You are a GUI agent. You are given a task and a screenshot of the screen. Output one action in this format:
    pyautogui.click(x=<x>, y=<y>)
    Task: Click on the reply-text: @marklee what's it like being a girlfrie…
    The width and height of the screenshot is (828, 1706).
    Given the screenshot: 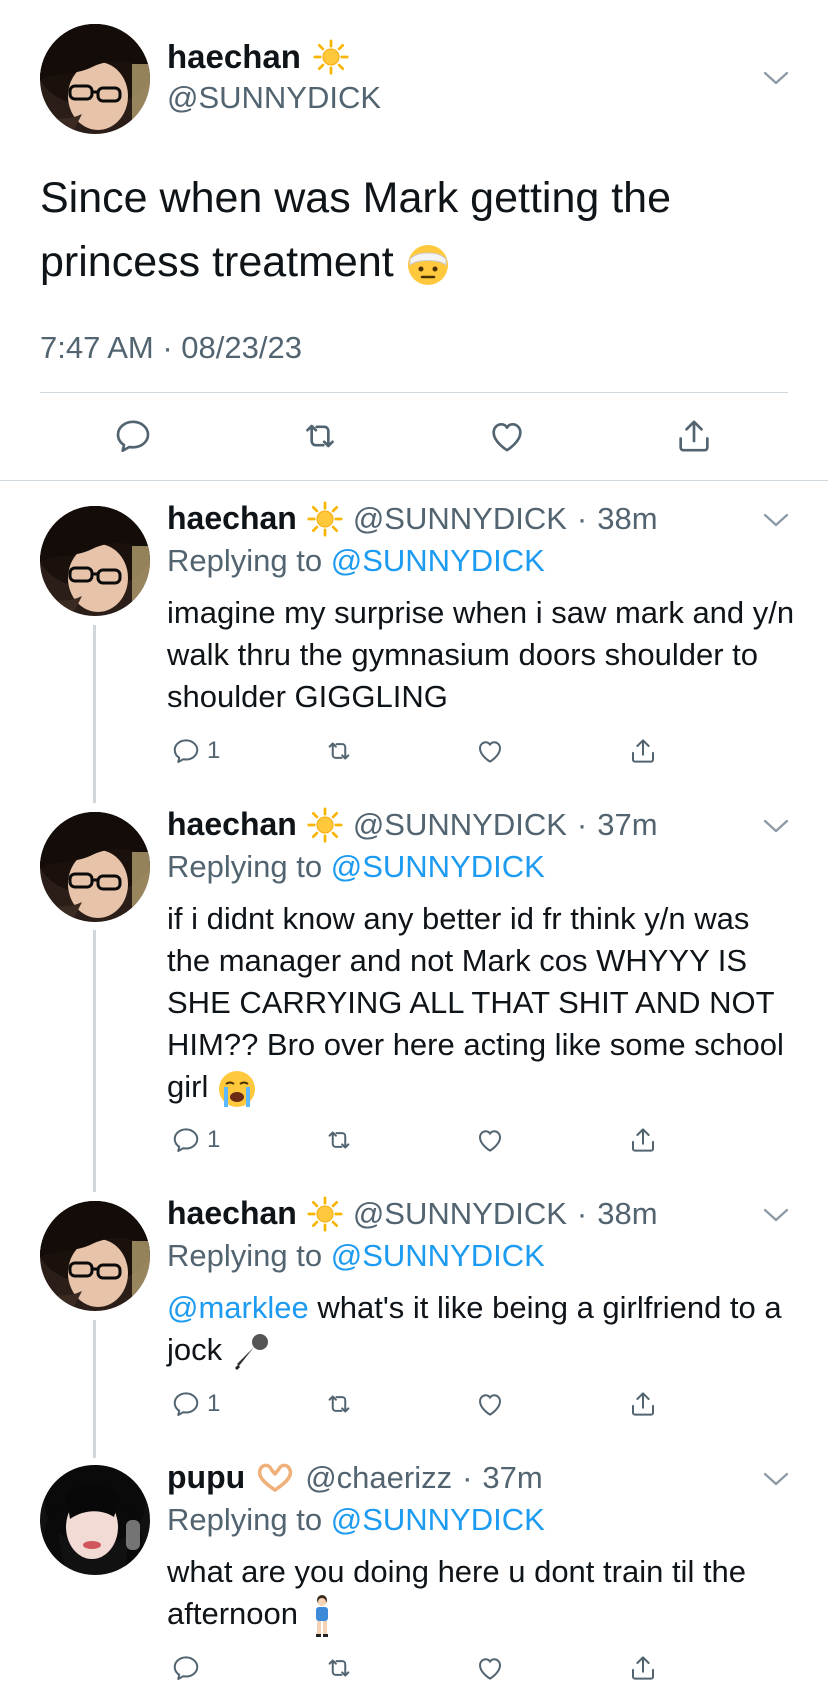 What is the action you would take?
    pyautogui.click(x=482, y=1329)
    